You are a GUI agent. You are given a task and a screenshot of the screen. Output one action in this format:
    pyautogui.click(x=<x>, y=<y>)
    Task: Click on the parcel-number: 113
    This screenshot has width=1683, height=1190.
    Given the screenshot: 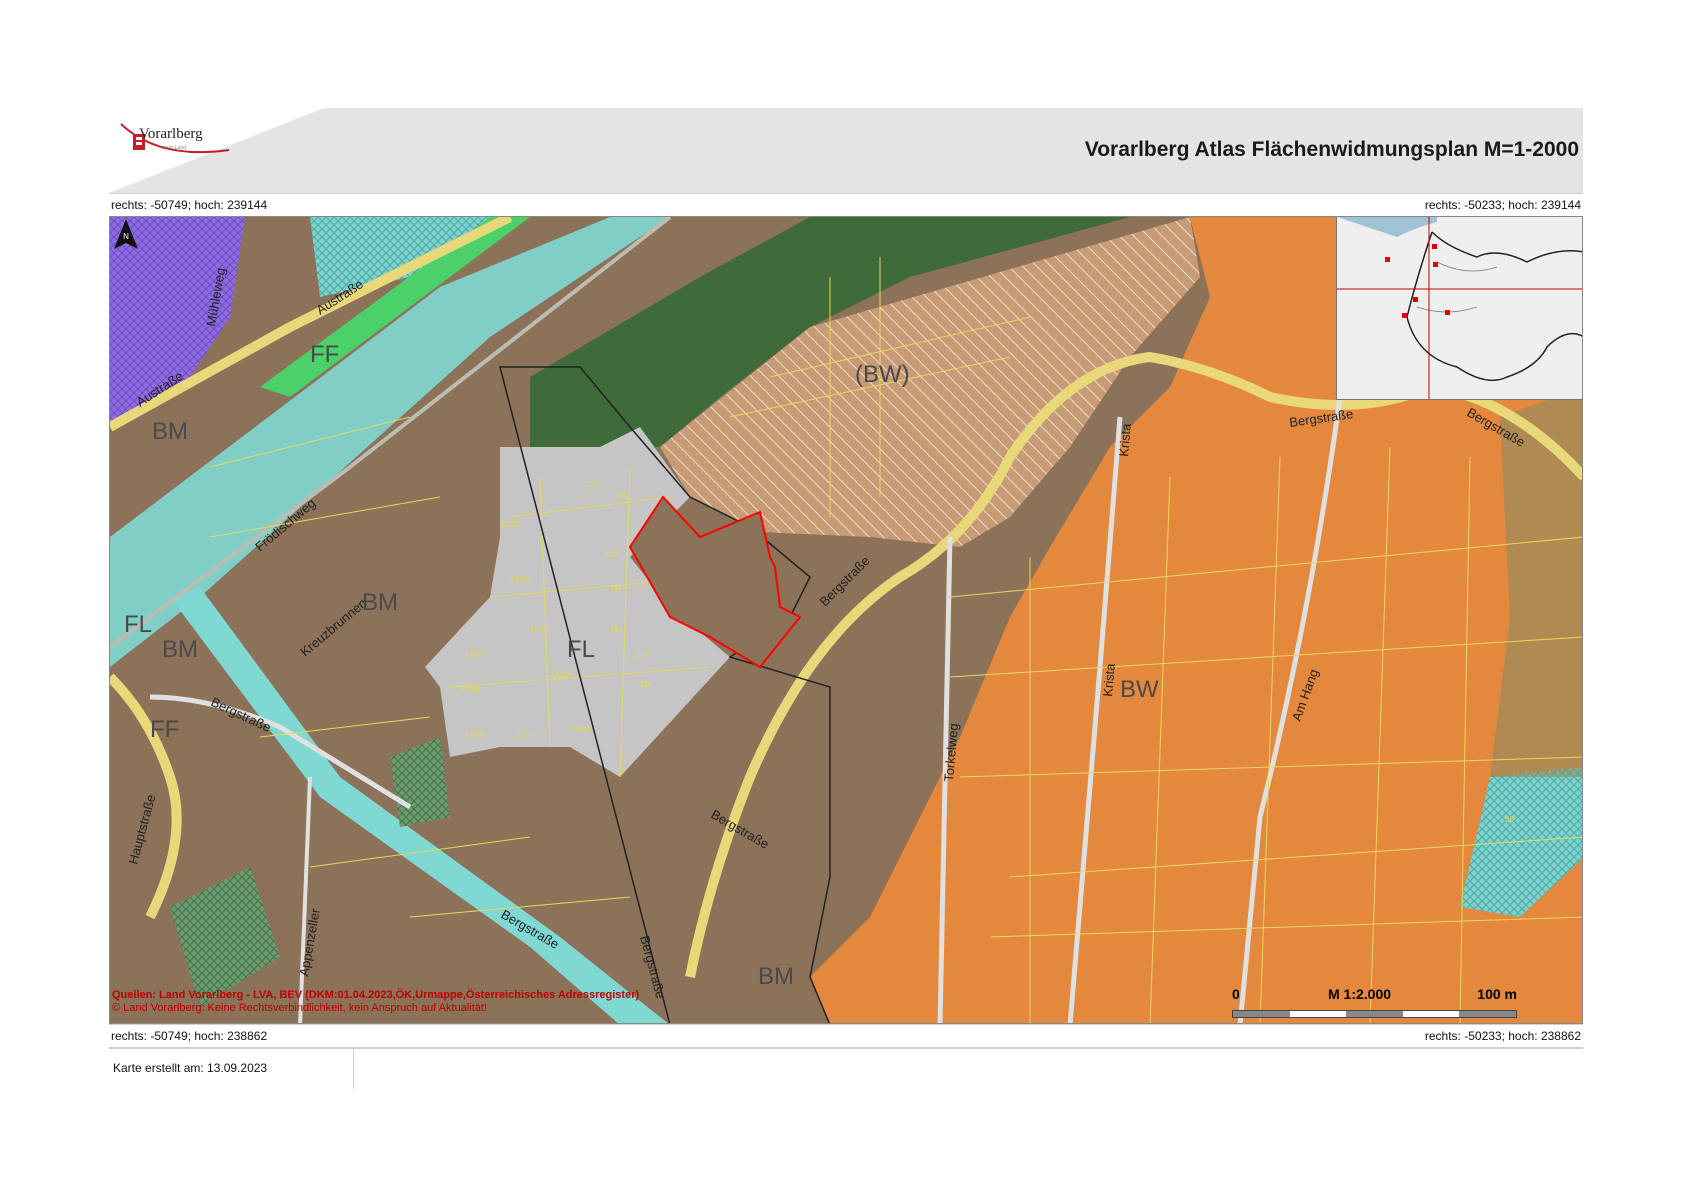 What is the action you would take?
    pyautogui.click(x=641, y=654)
    